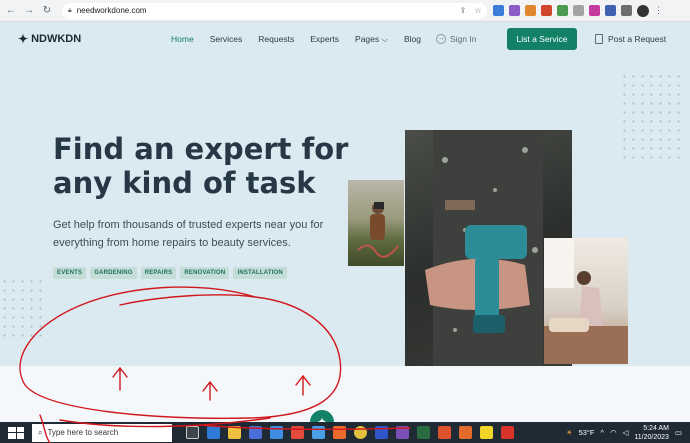 This screenshot has width=690, height=443. I want to click on tag-gardening: GARDENING, so click(113, 273).